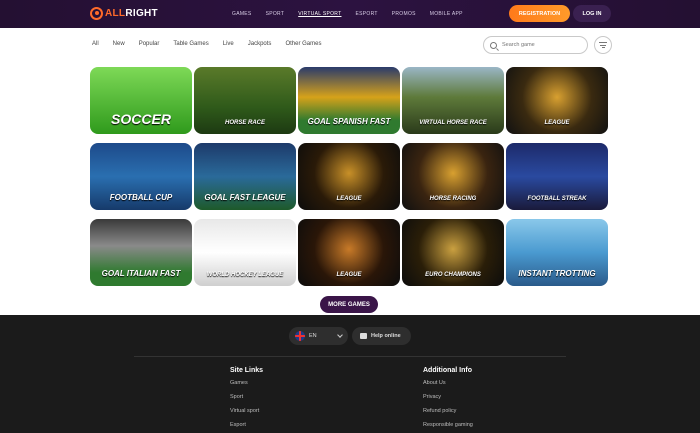  I want to click on game-tile: WORLD HOCKEY LEAGUE, so click(245, 252).